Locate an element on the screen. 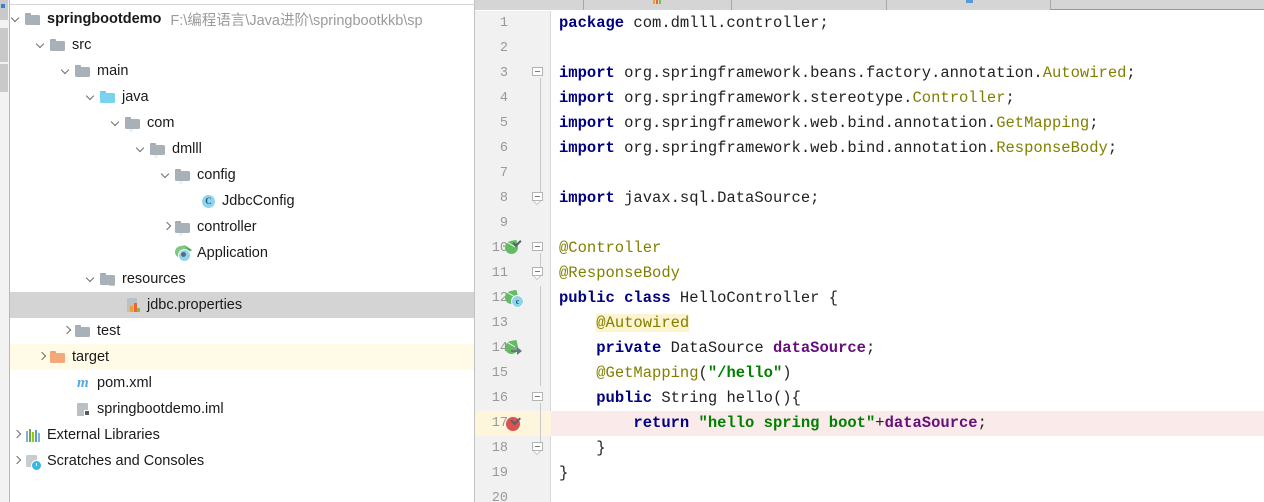 The image size is (1264, 502). gutter-line-10: 10 is located at coordinates (513, 248).